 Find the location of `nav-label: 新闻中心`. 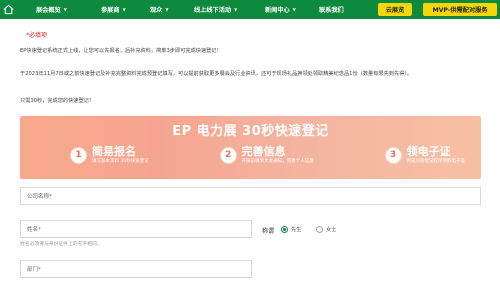

nav-label: 新闻中心 is located at coordinates (277, 10).